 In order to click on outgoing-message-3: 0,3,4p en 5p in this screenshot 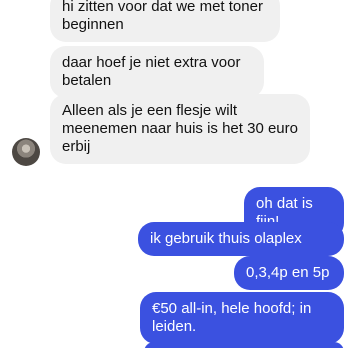, I will do `click(289, 273)`.